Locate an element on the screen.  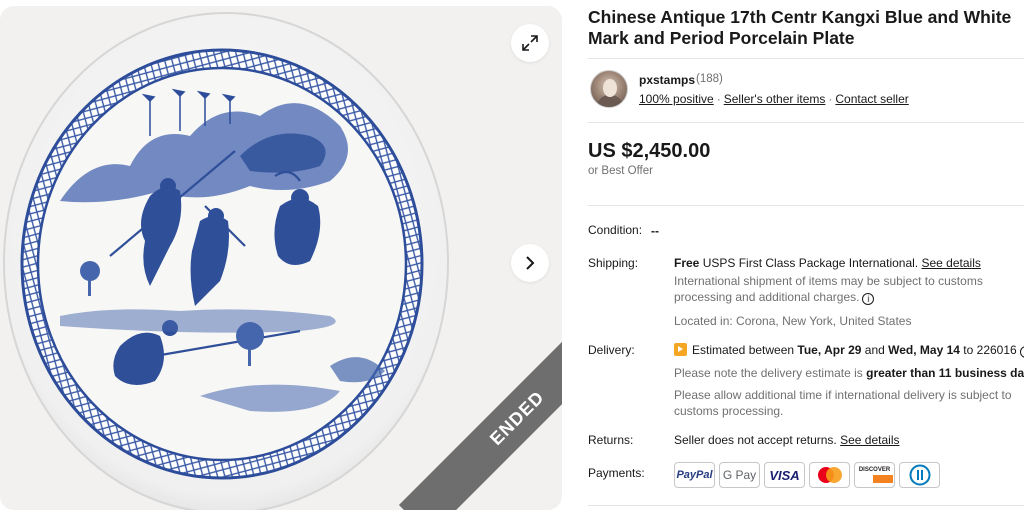
next-image-button is located at coordinates (530, 263).